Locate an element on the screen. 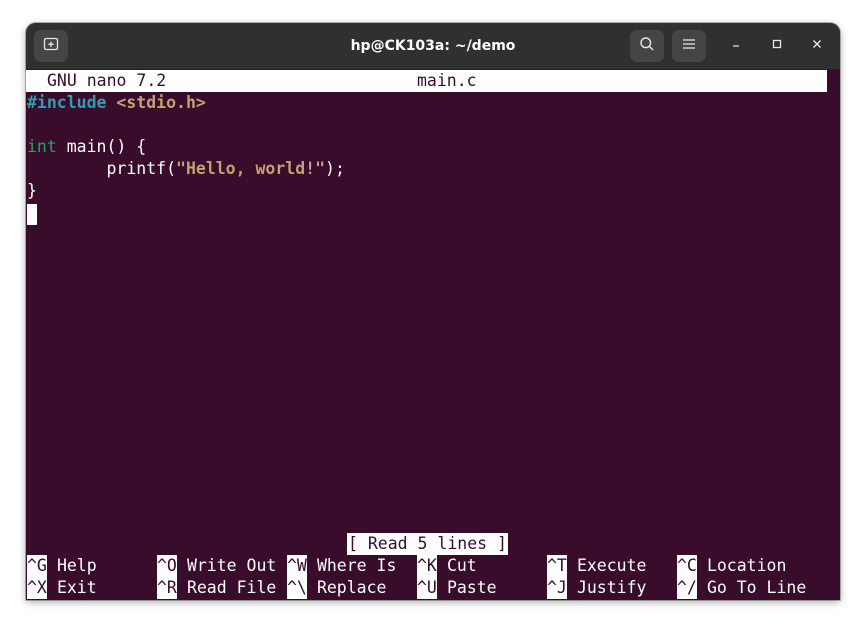 The height and width of the screenshot is (629, 866). shortcut-key: ^O is located at coordinates (167, 566).